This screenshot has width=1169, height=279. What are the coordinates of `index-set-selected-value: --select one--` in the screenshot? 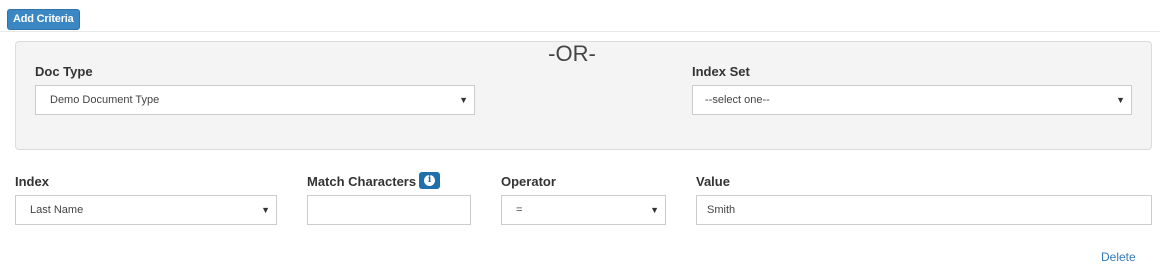 It's located at (737, 100).